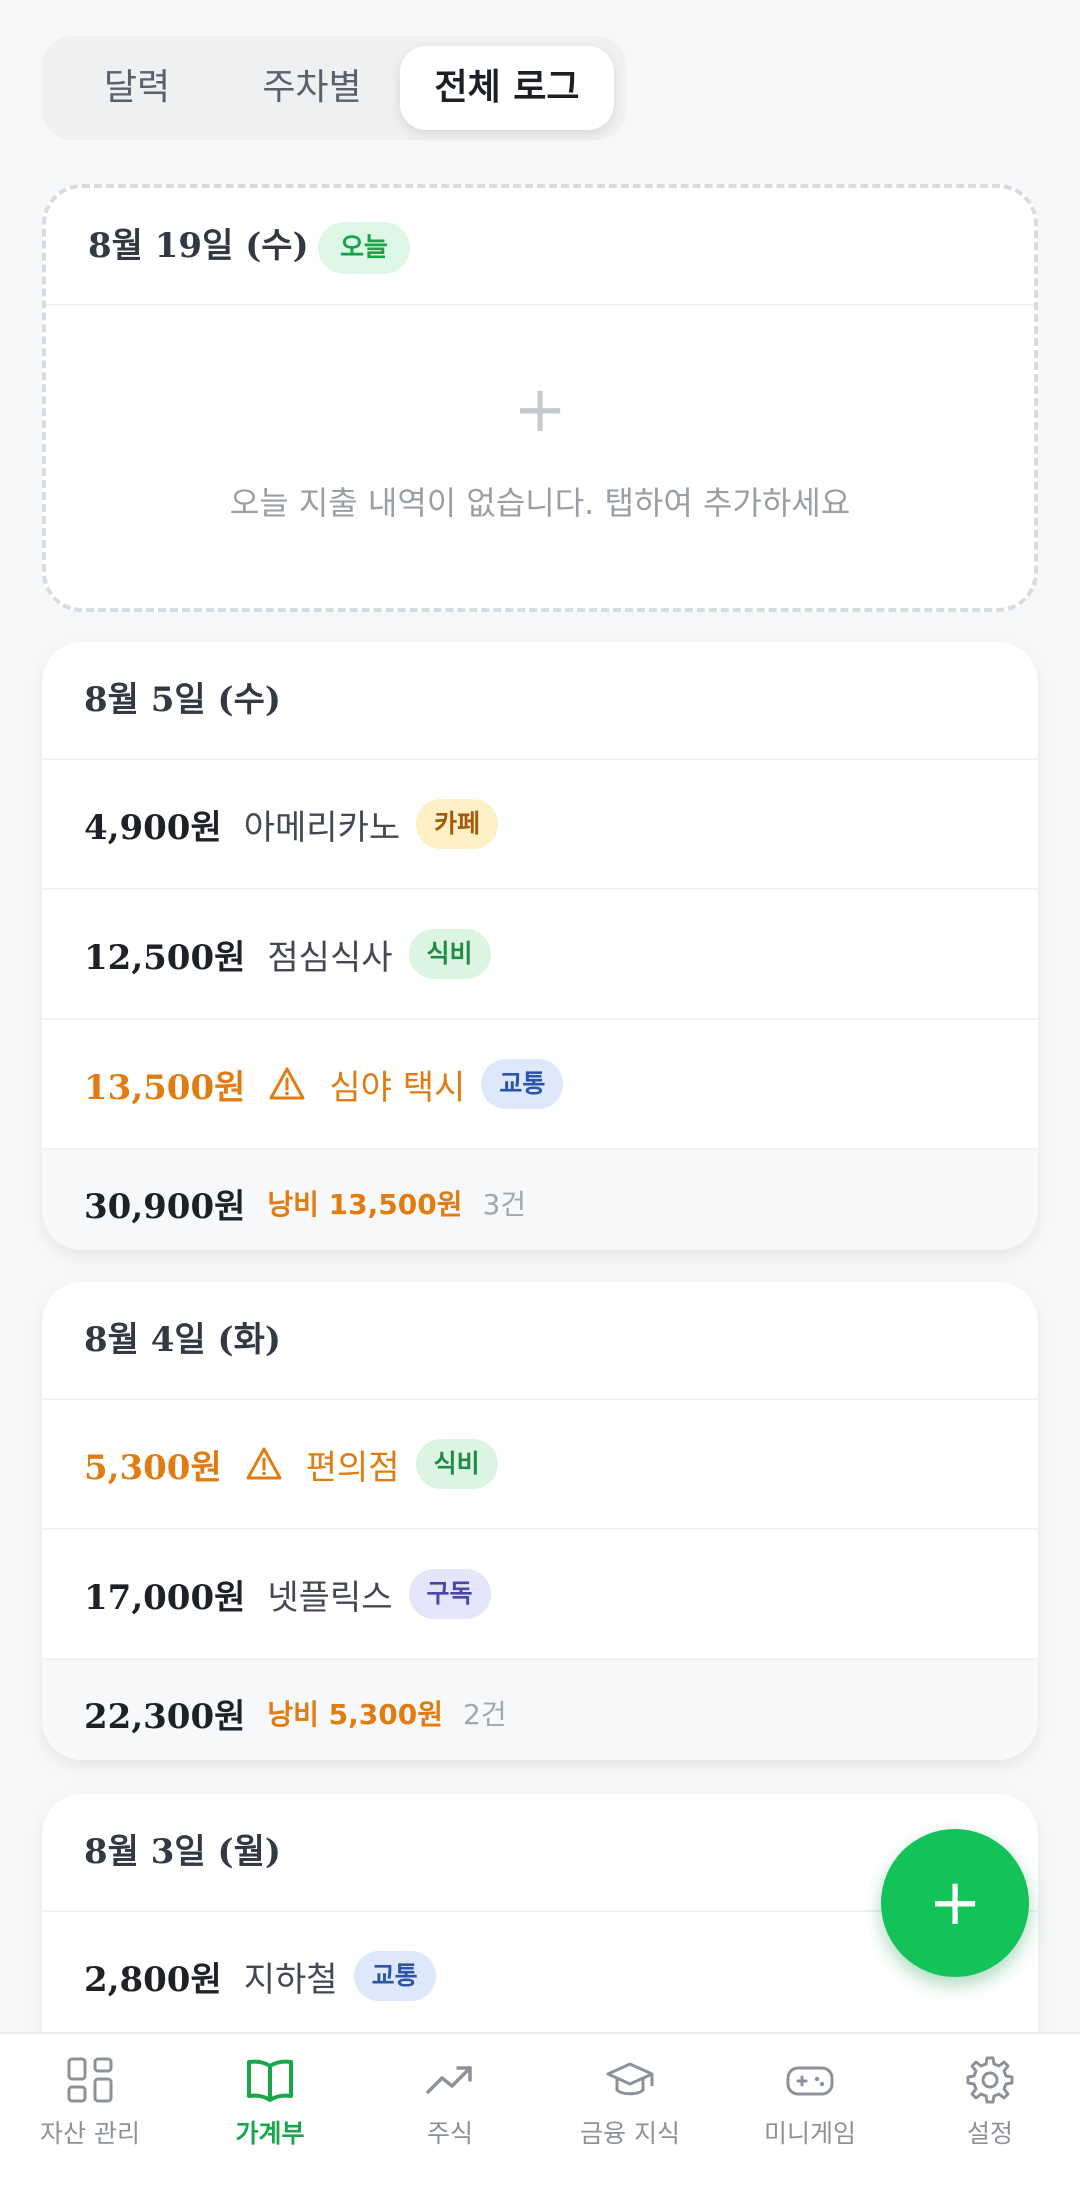 Image resolution: width=1080 pixels, height=2186 pixels. I want to click on day-card-header: 8월 4일 (화), so click(540, 1341).